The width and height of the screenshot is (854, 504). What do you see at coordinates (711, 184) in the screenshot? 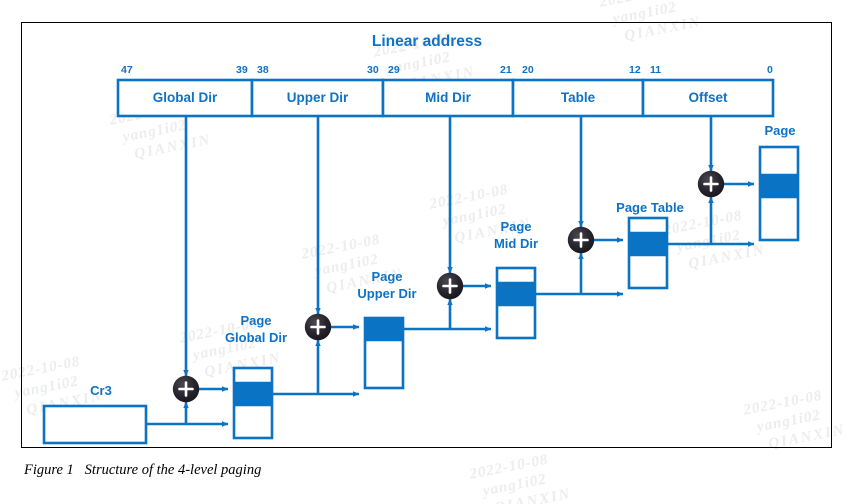
I see `adder-page` at bounding box center [711, 184].